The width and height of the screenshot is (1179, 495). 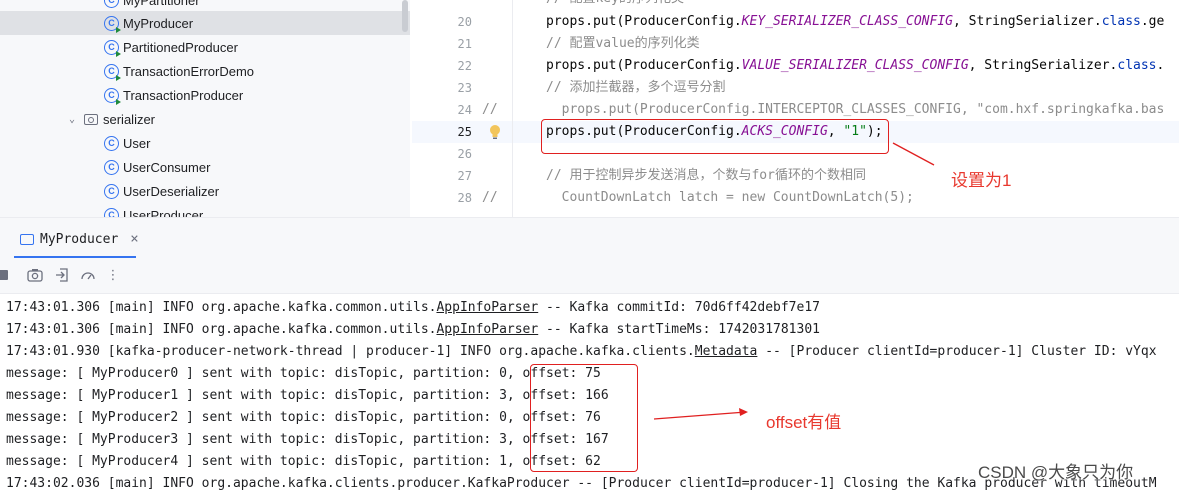 What do you see at coordinates (75, 257) in the screenshot?
I see `active-tab-indicator` at bounding box center [75, 257].